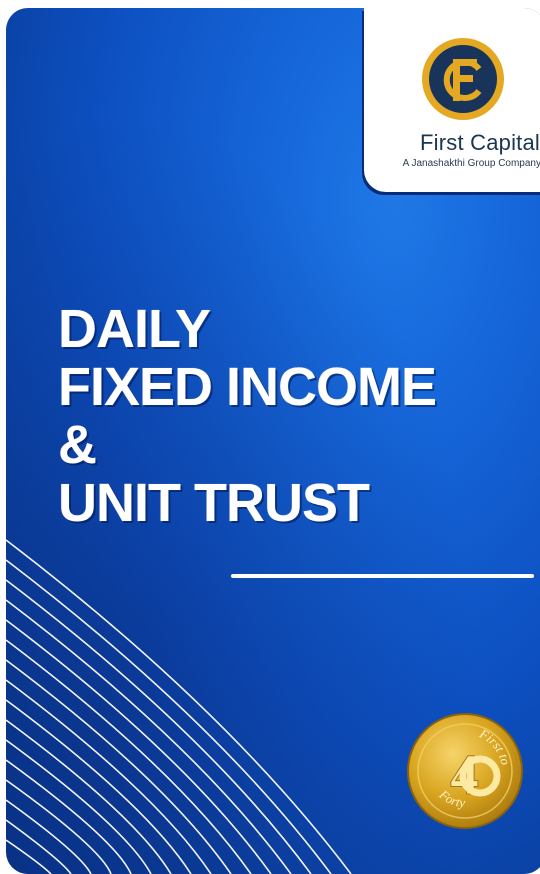 The image size is (540, 874). I want to click on headline-underline, so click(382, 576).